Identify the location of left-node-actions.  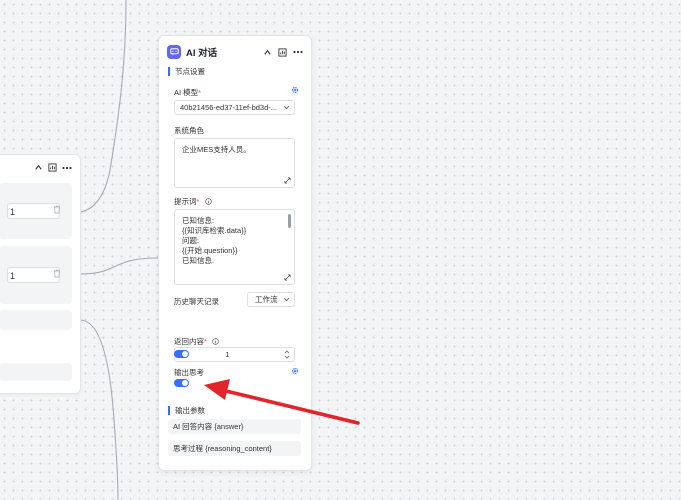
(53, 167).